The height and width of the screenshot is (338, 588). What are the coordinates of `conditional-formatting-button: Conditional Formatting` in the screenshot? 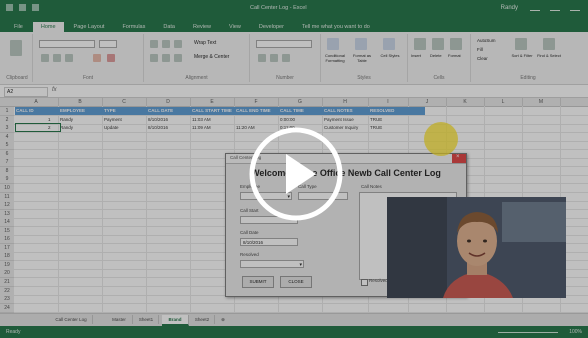 It's located at (335, 58).